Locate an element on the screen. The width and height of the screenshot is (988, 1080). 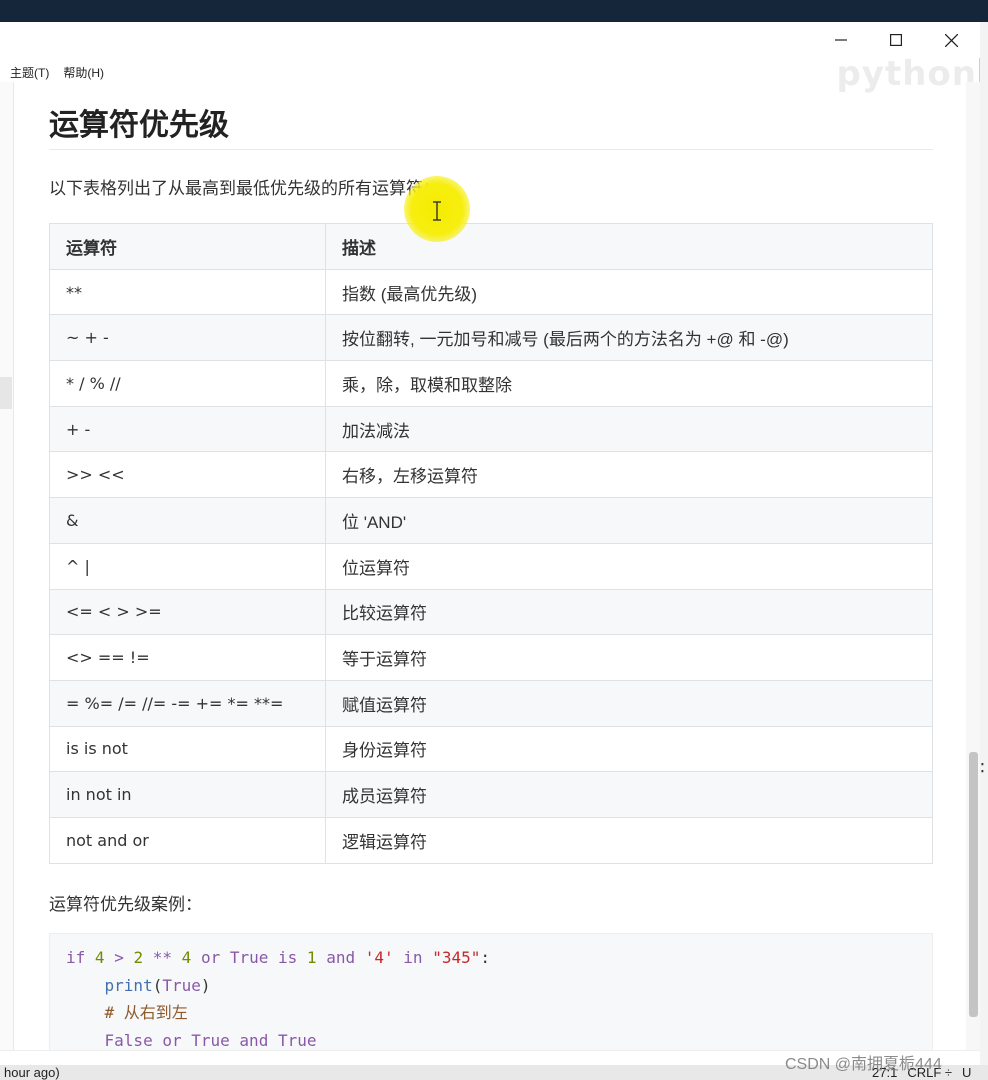
code-token: in is located at coordinates (413, 957).